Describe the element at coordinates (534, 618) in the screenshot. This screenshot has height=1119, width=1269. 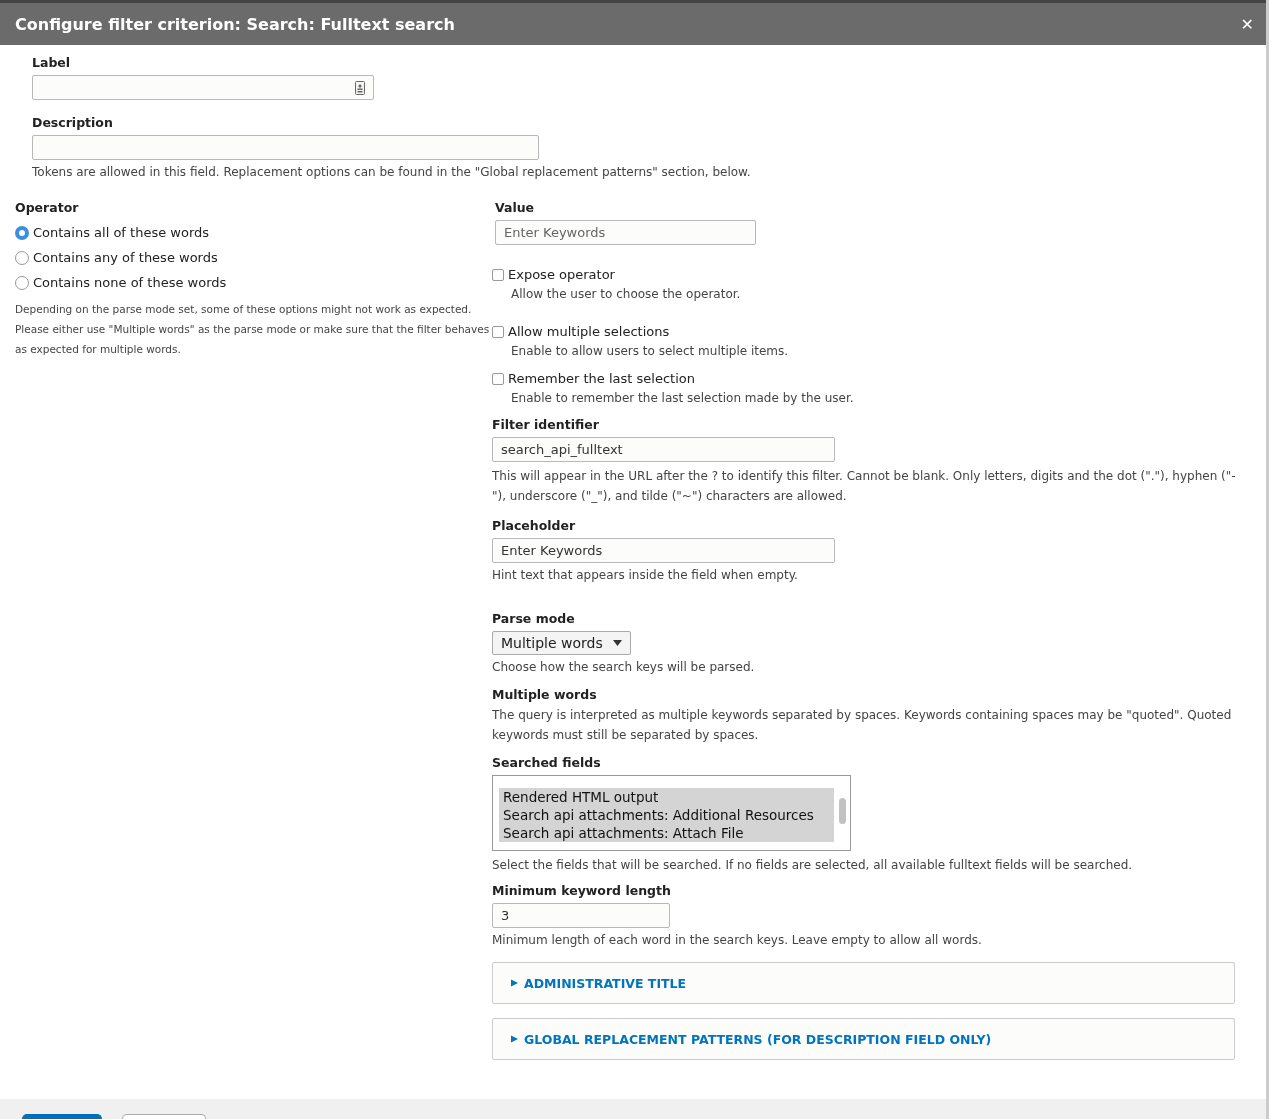
I see `field-label: Parse mode` at that location.